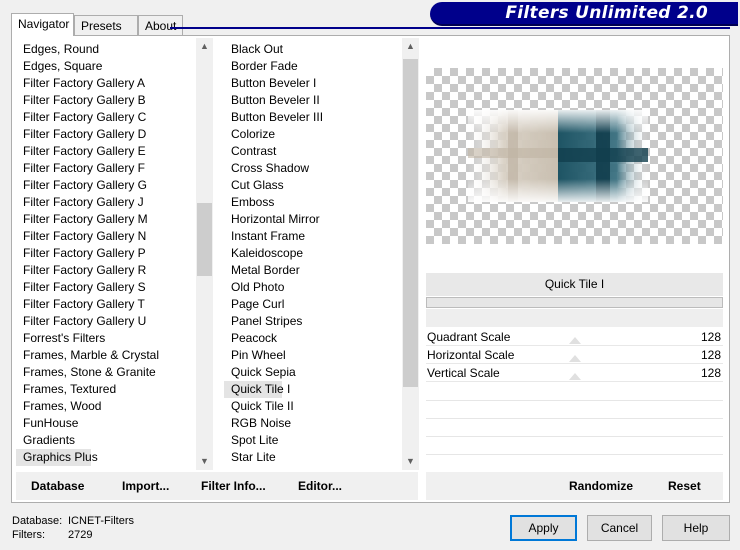 This screenshot has width=740, height=550. What do you see at coordinates (321, 321) in the screenshot?
I see `filter-list-item: Panel Stripes` at bounding box center [321, 321].